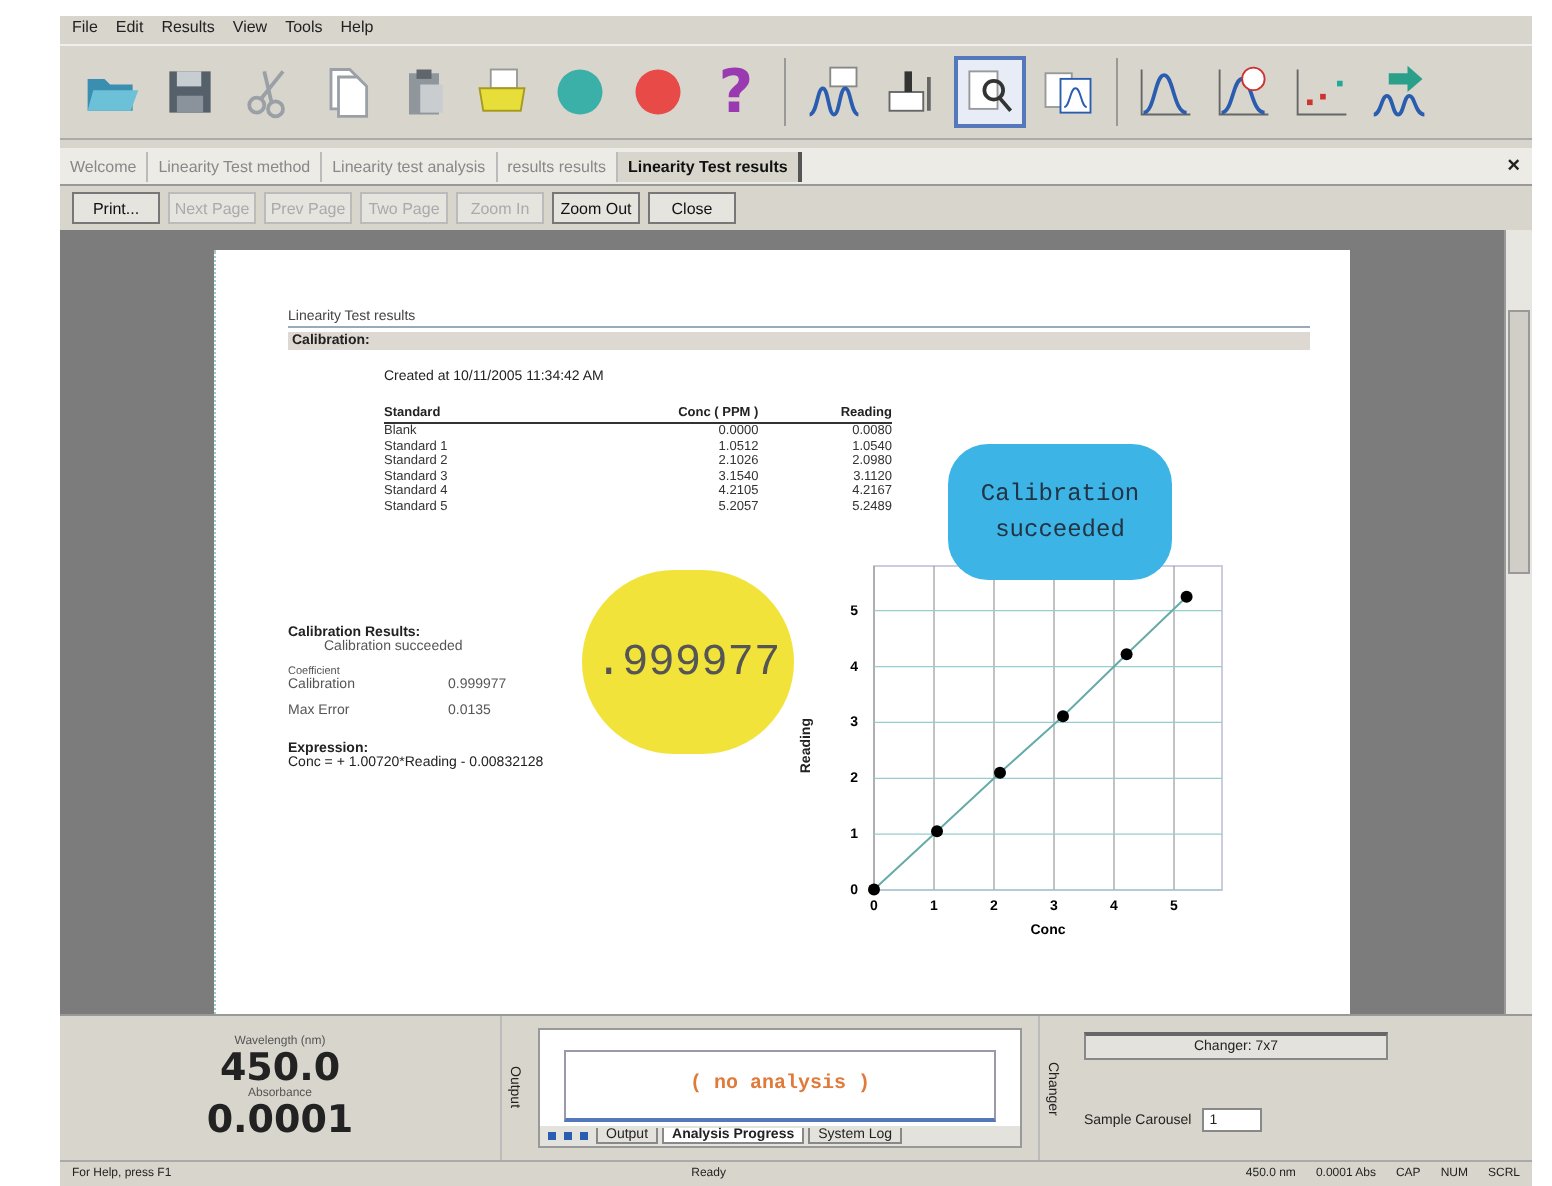 The height and width of the screenshot is (1186, 1552). Describe the element at coordinates (596, 208) in the screenshot. I see `preview-button: Zoom Out` at that location.